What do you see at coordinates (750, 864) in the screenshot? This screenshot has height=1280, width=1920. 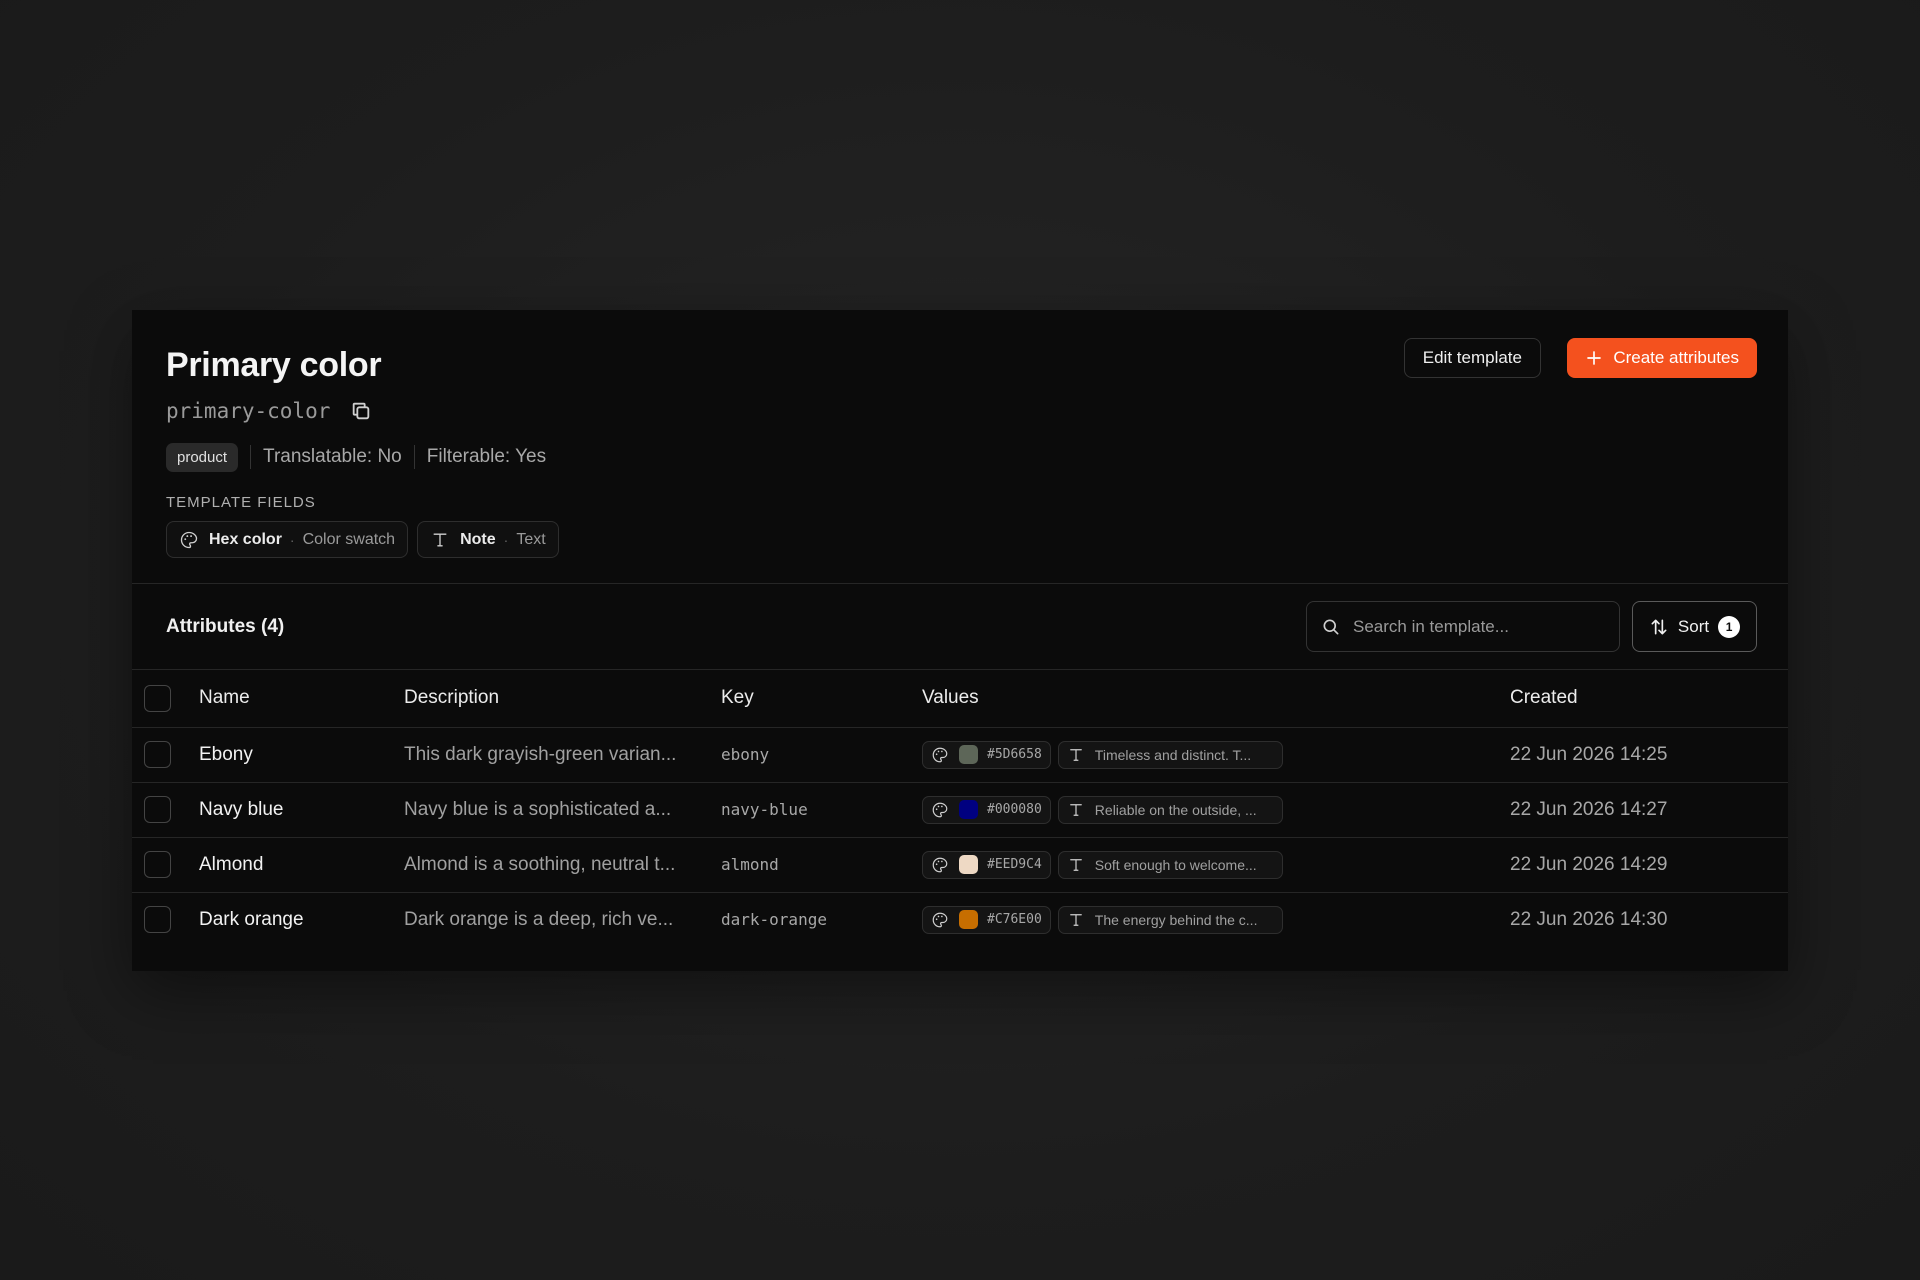 I see `attribute-key: almond` at bounding box center [750, 864].